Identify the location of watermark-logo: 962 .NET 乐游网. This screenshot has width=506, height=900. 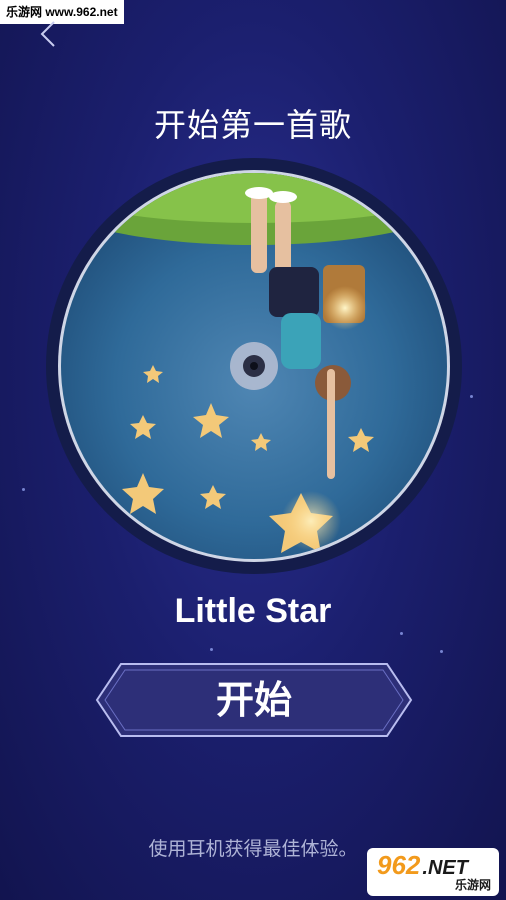
(433, 872).